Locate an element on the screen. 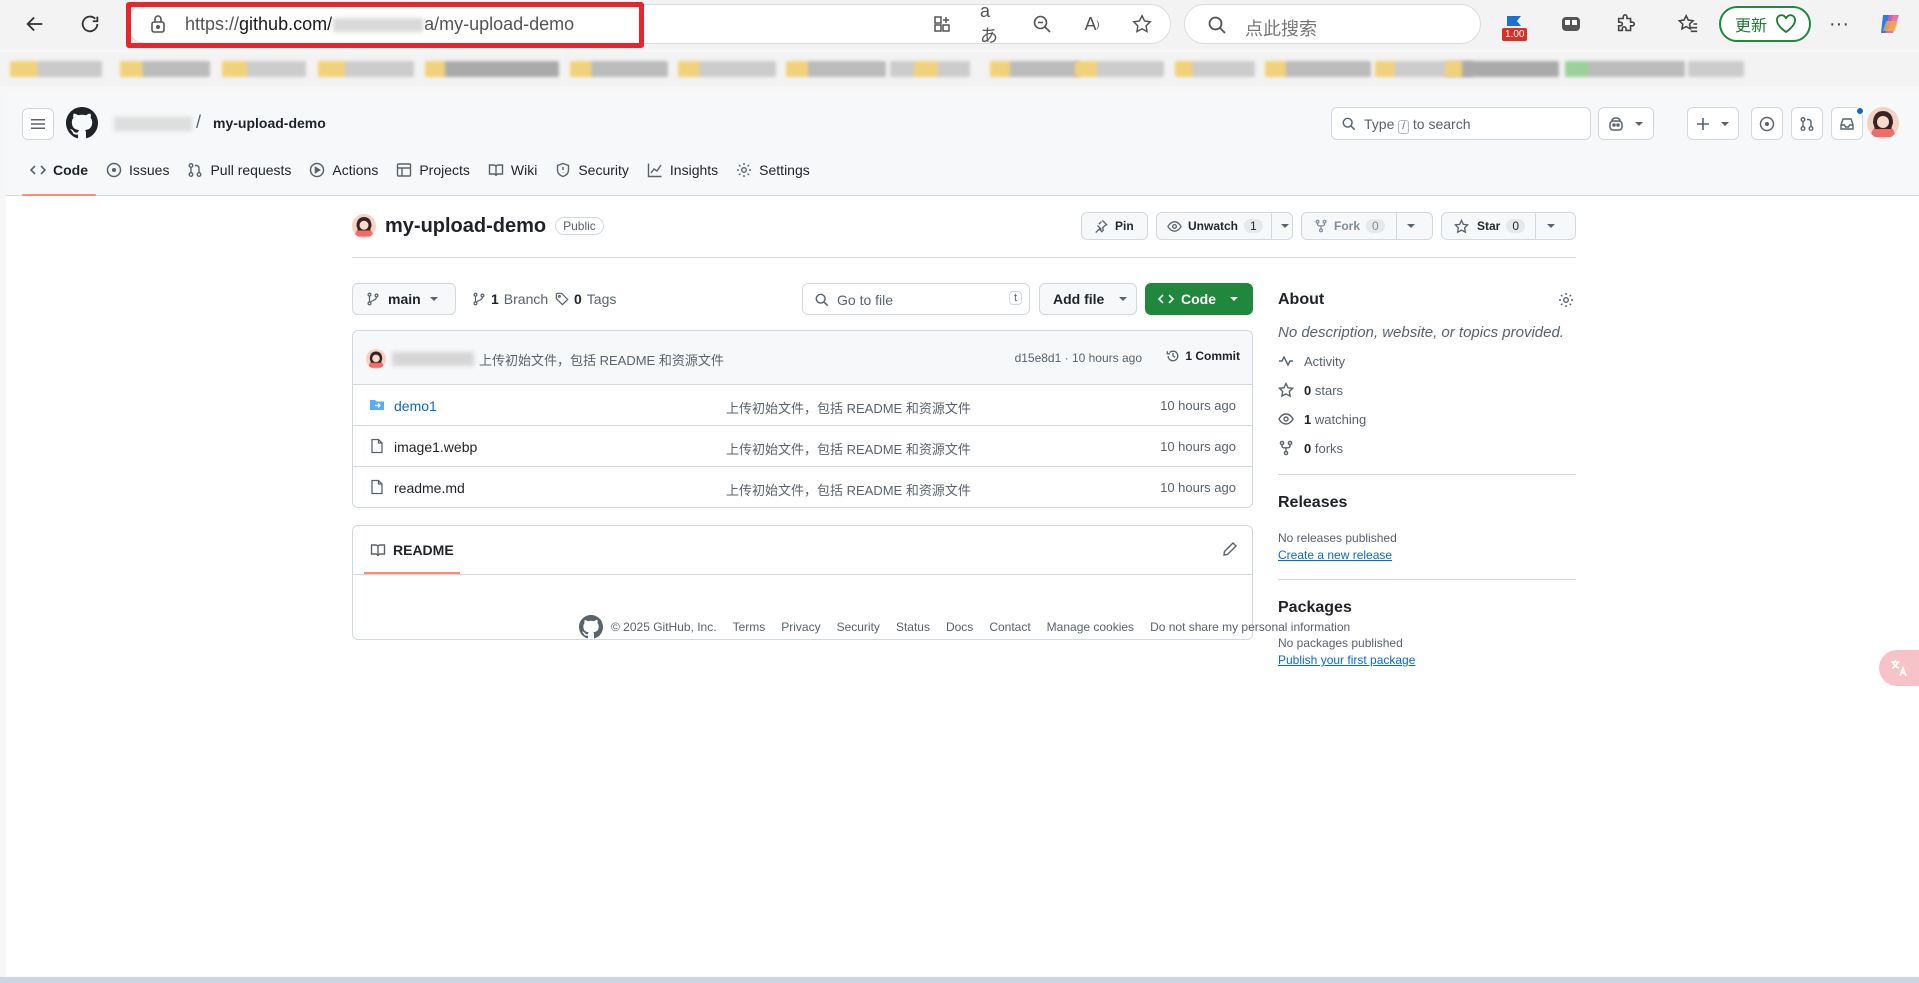 Image resolution: width=1919 pixels, height=983 pixels. create-release-link: Create a new release is located at coordinates (1427, 555).